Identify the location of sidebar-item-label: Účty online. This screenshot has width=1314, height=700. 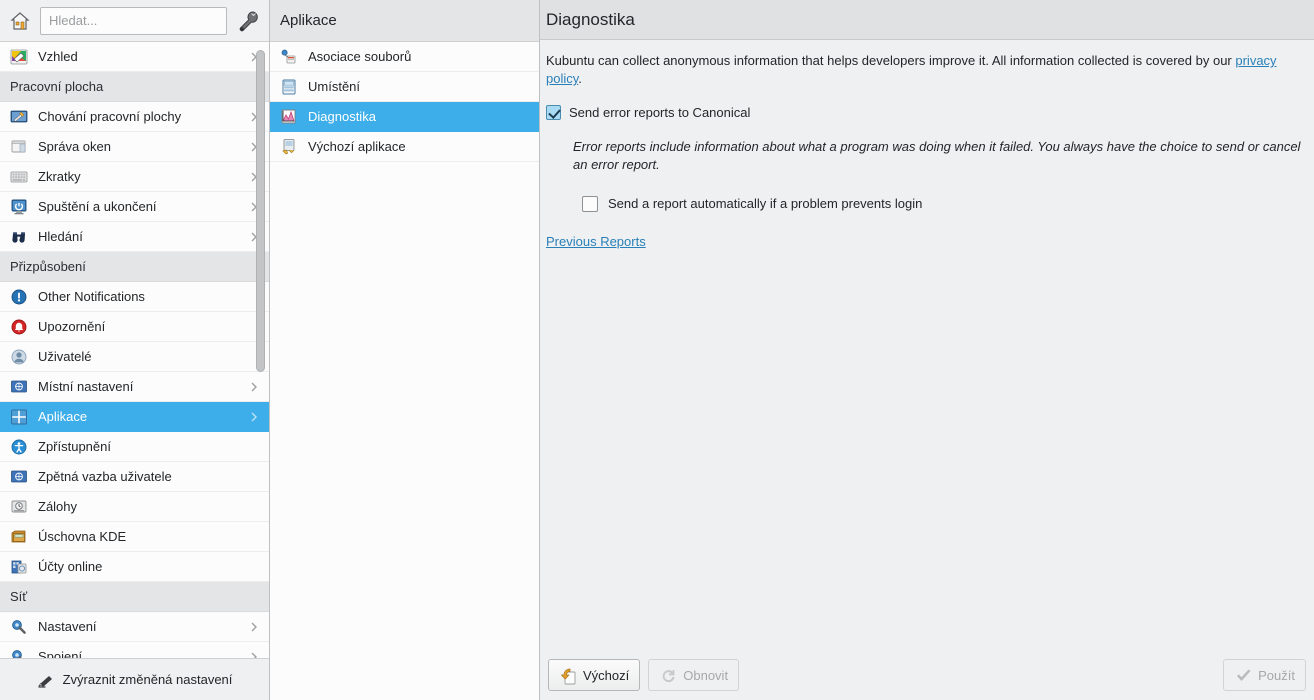
(70, 566).